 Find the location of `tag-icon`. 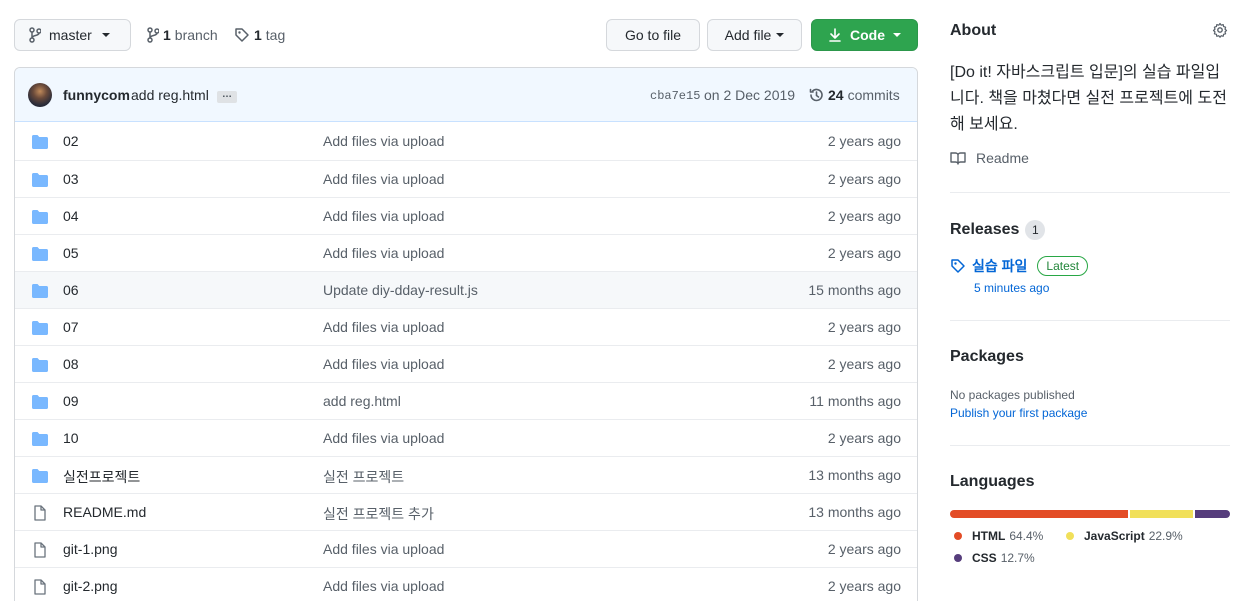

tag-icon is located at coordinates (958, 266).